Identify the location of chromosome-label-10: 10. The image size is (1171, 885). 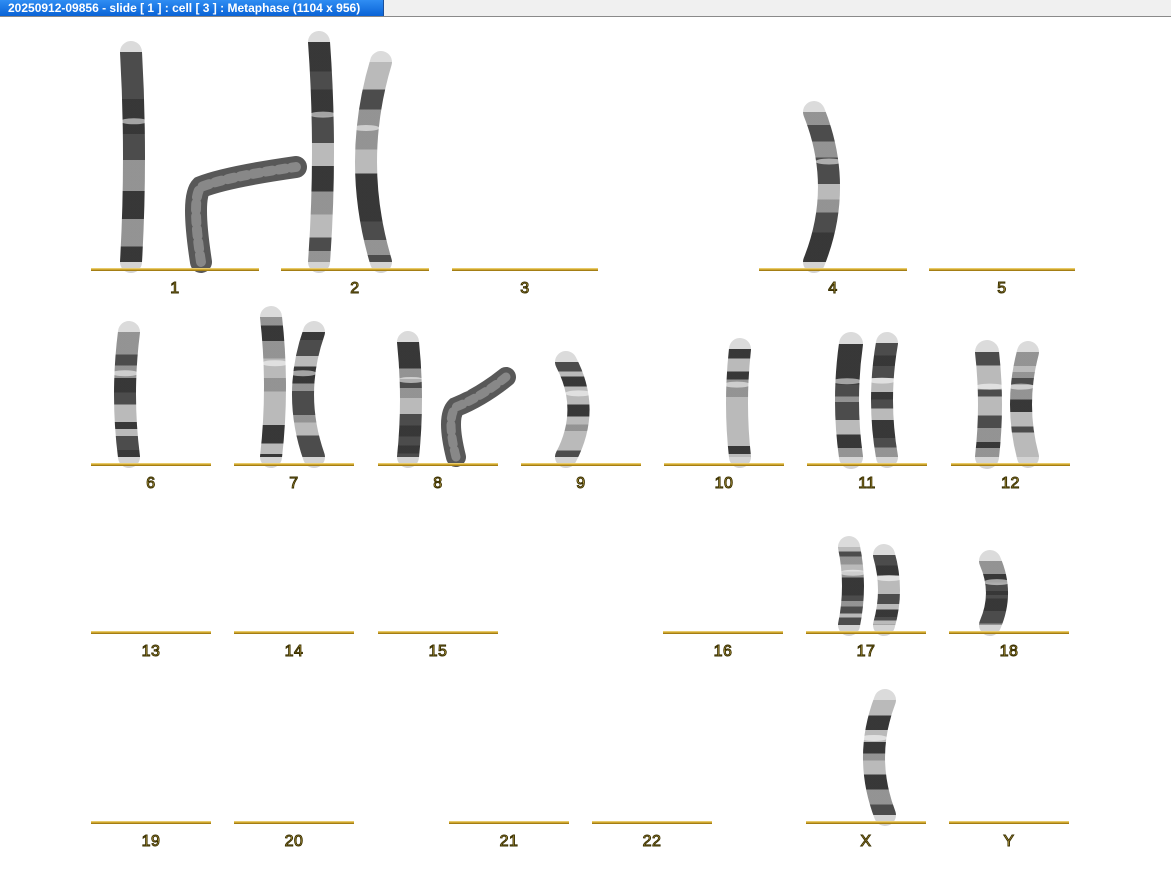
(724, 484).